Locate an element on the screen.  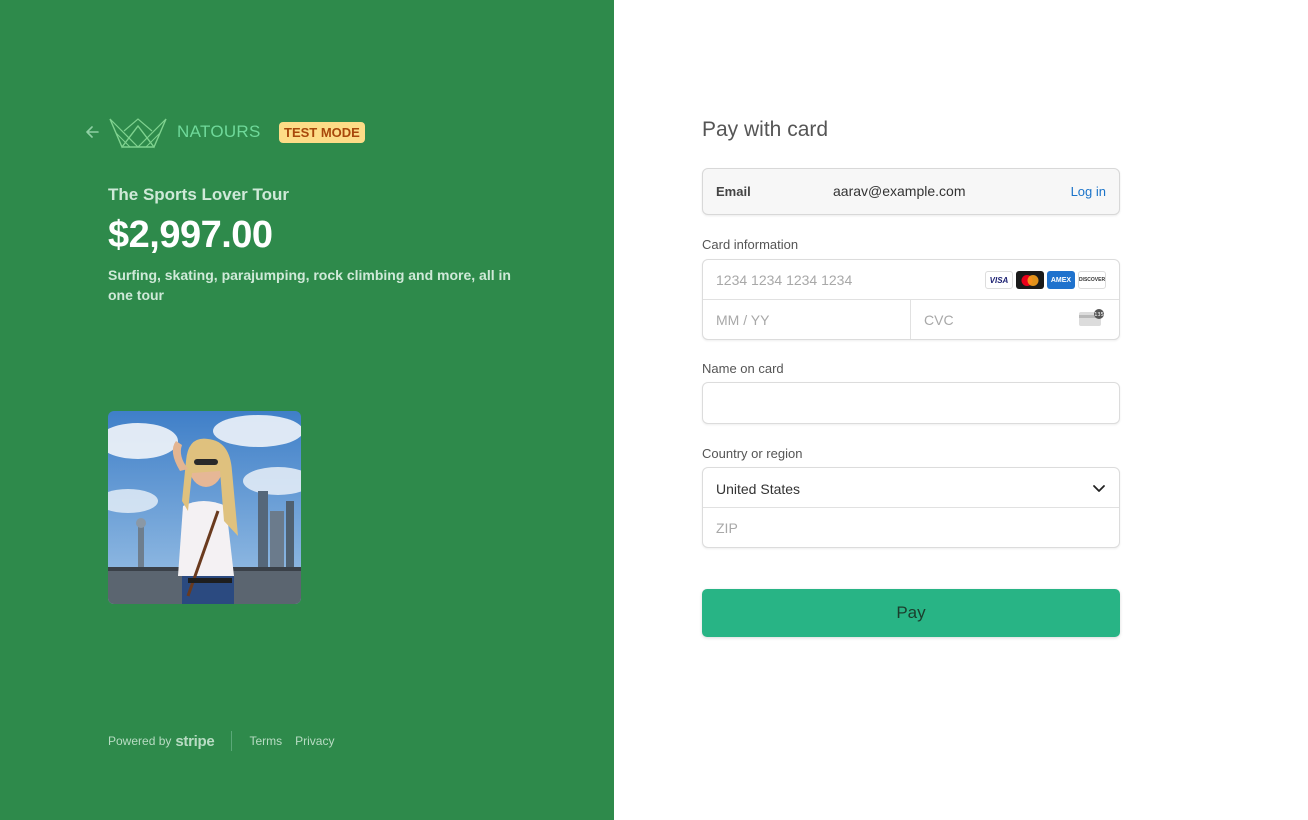
country-label: Country or region is located at coordinates (752, 453).